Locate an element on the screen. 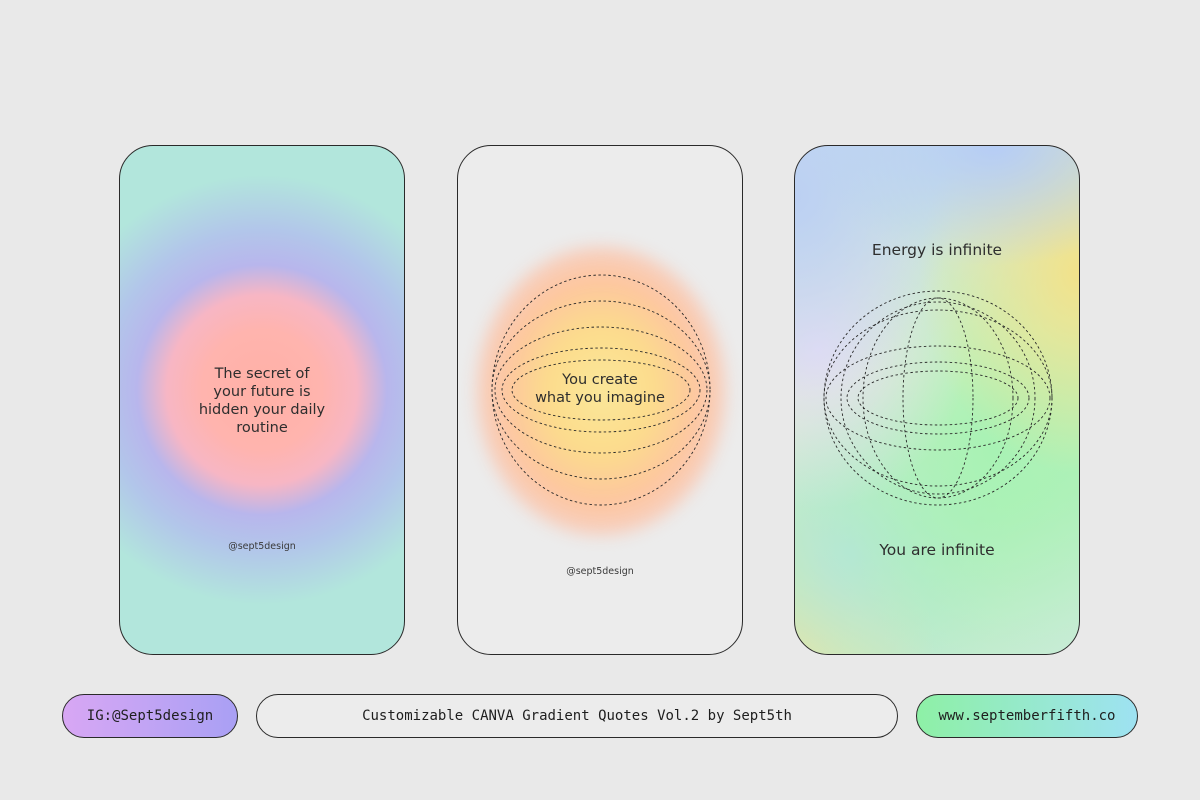 Image resolution: width=1200 pixels, height=800 pixels. card-2-handle: @sept5design is located at coordinates (600, 571).